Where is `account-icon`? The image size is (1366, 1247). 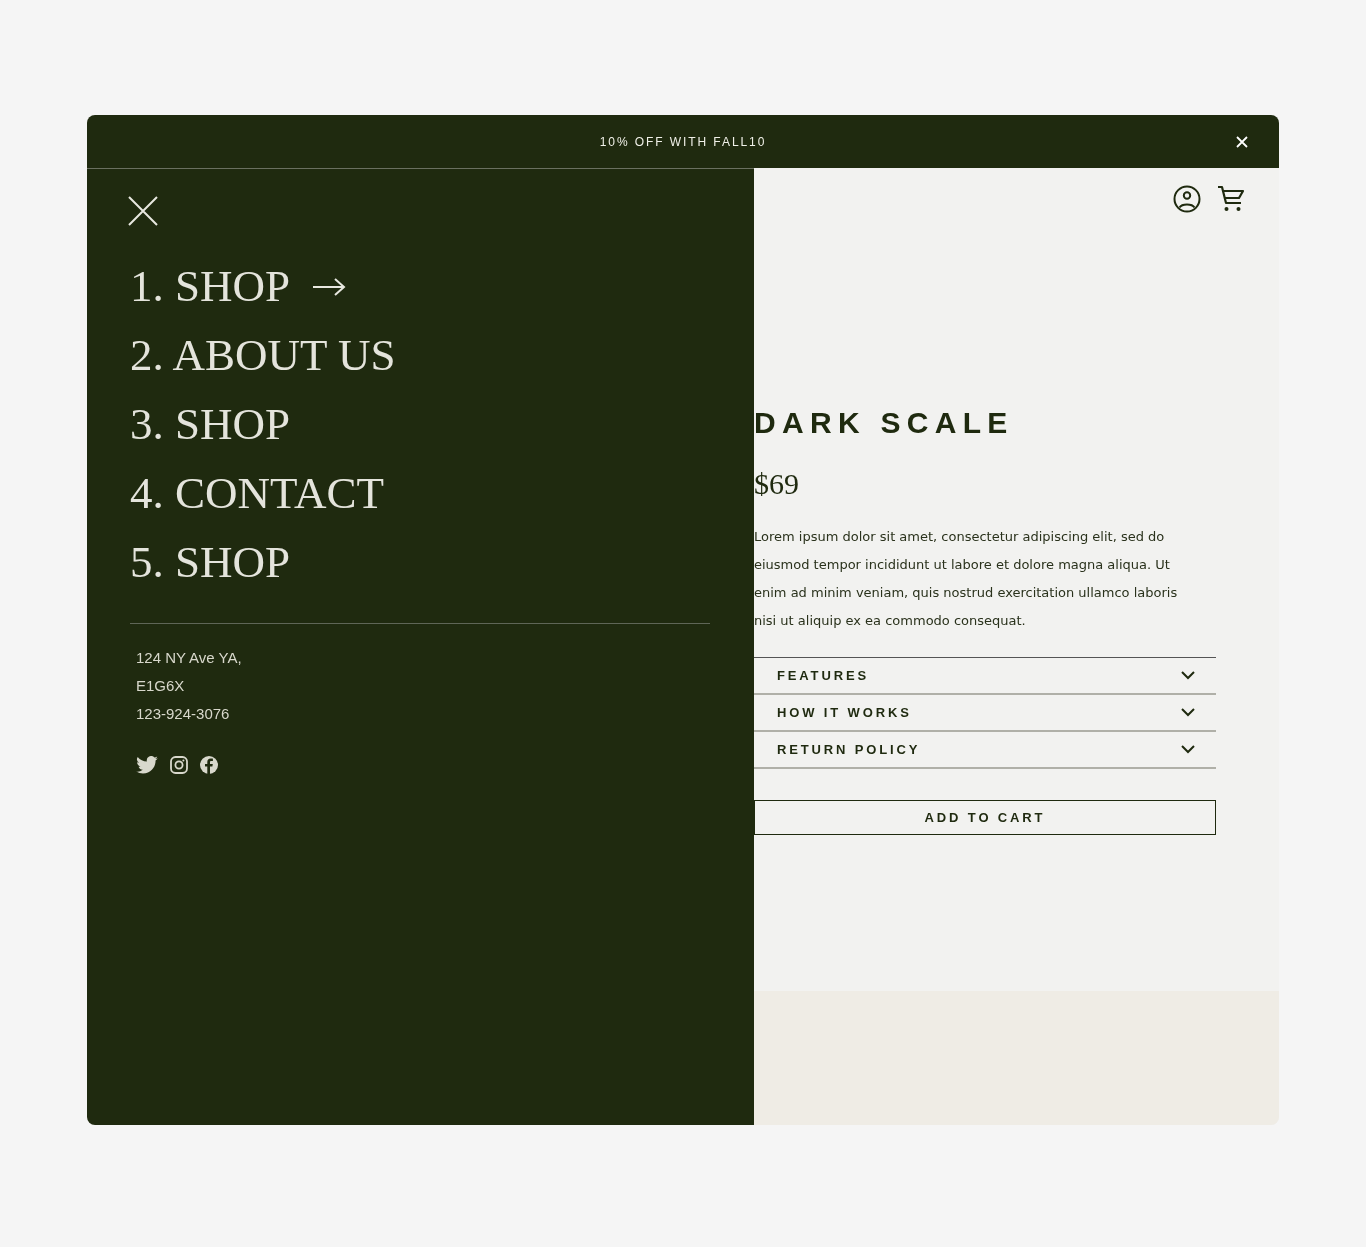 account-icon is located at coordinates (1187, 199).